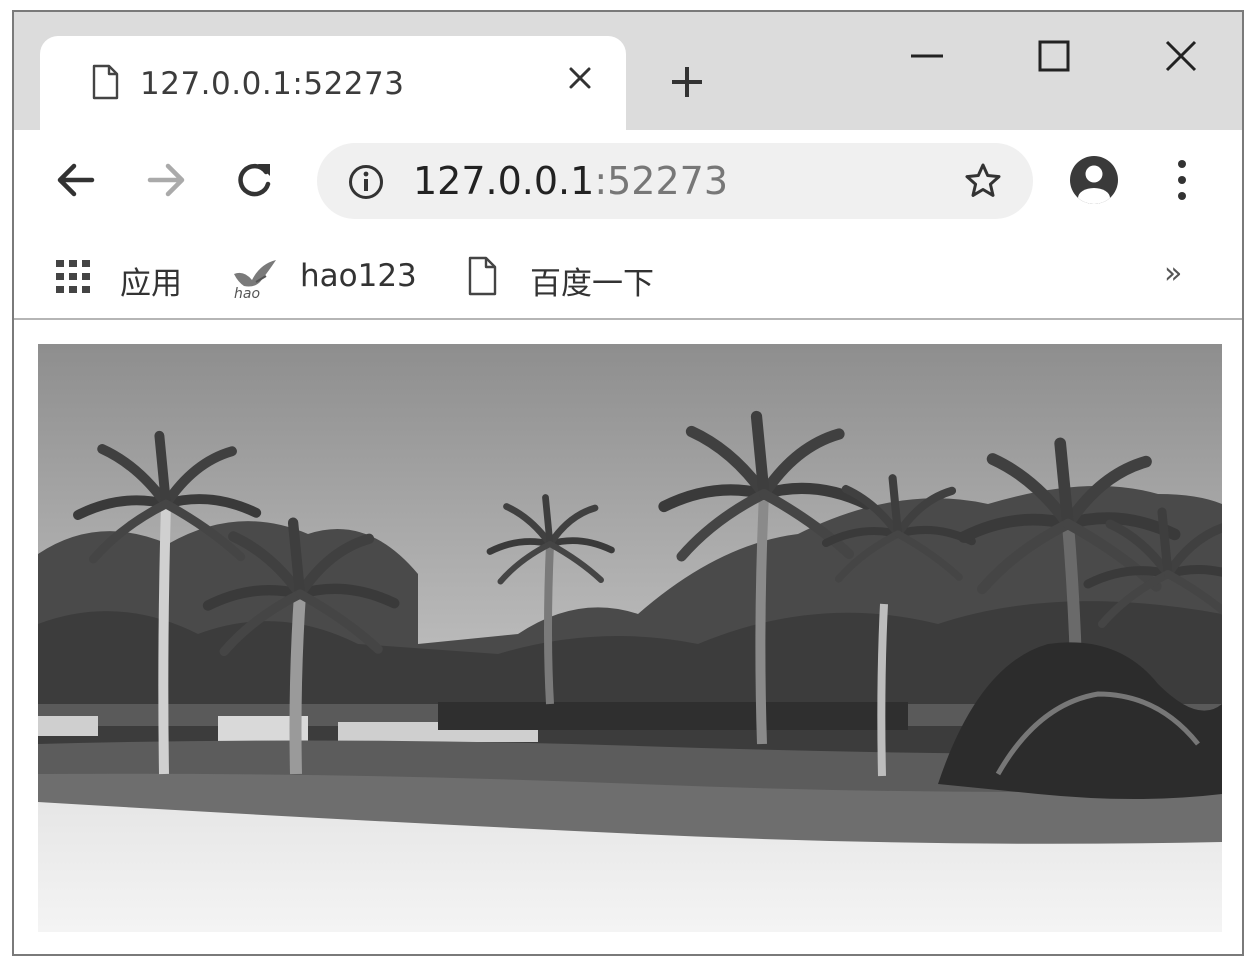  What do you see at coordinates (272, 84) in the screenshot?
I see `tab-title: 127.0.0.1:52273` at bounding box center [272, 84].